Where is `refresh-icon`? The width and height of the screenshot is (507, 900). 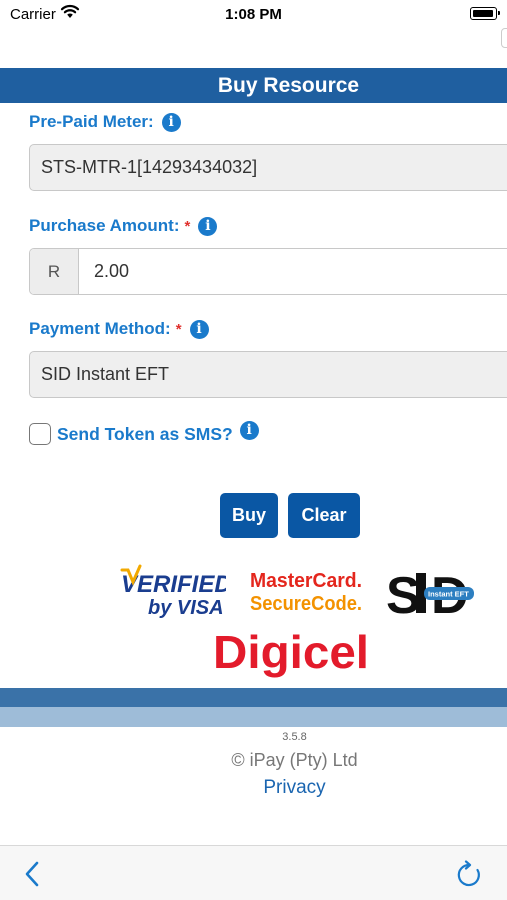
refresh-icon is located at coordinates (469, 877).